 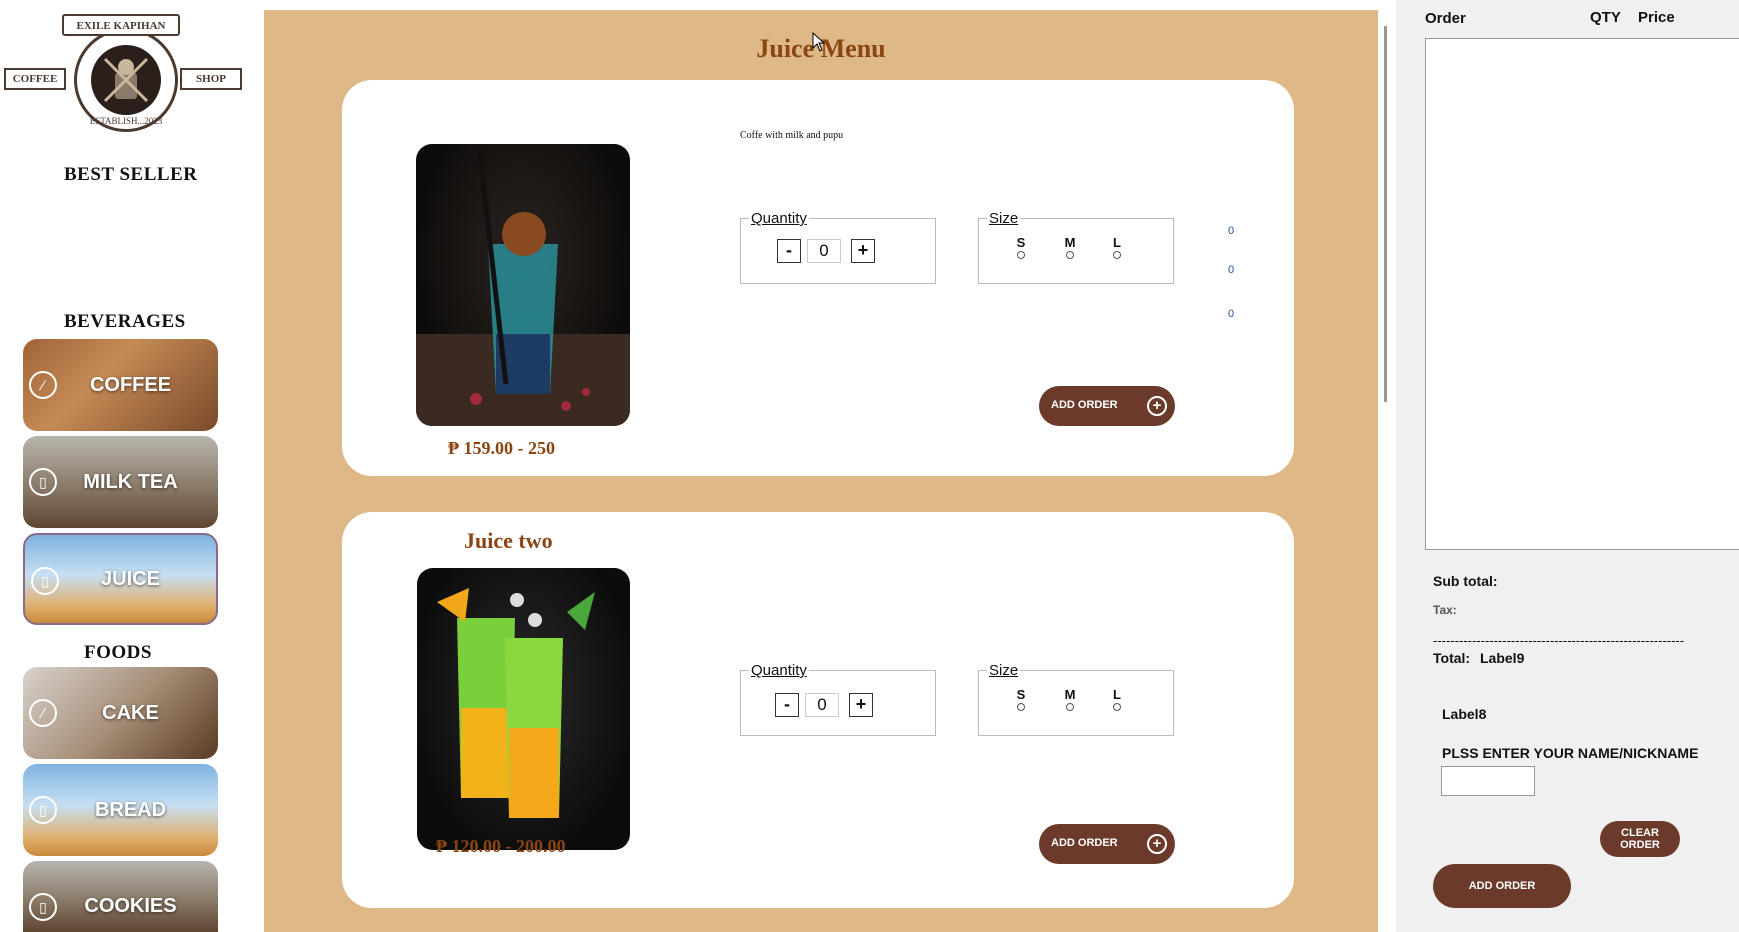 What do you see at coordinates (130, 578) in the screenshot?
I see `category-juice-label: JUICE` at bounding box center [130, 578].